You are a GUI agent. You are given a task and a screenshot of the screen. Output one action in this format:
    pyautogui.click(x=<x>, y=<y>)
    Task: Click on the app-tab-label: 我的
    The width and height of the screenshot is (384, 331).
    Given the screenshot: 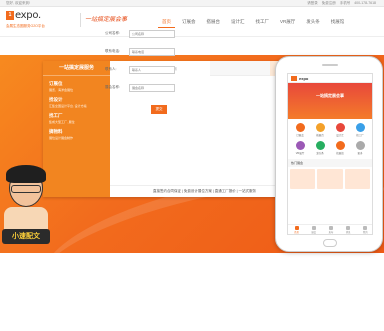 What is the action you would take?
    pyautogui.click(x=365, y=232)
    